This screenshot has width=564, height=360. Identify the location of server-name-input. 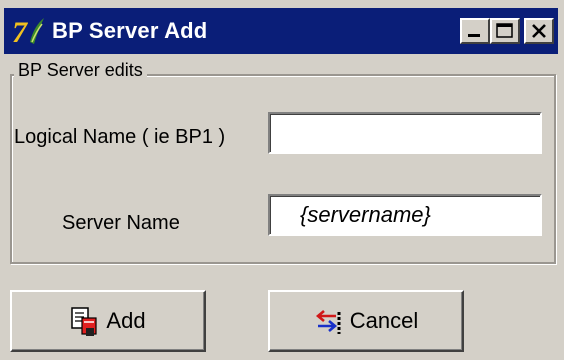
(405, 215).